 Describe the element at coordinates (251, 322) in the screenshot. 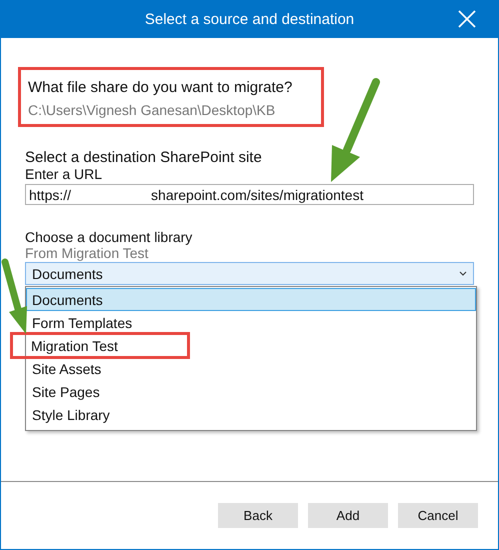

I see `library-option: Form Templates` at that location.